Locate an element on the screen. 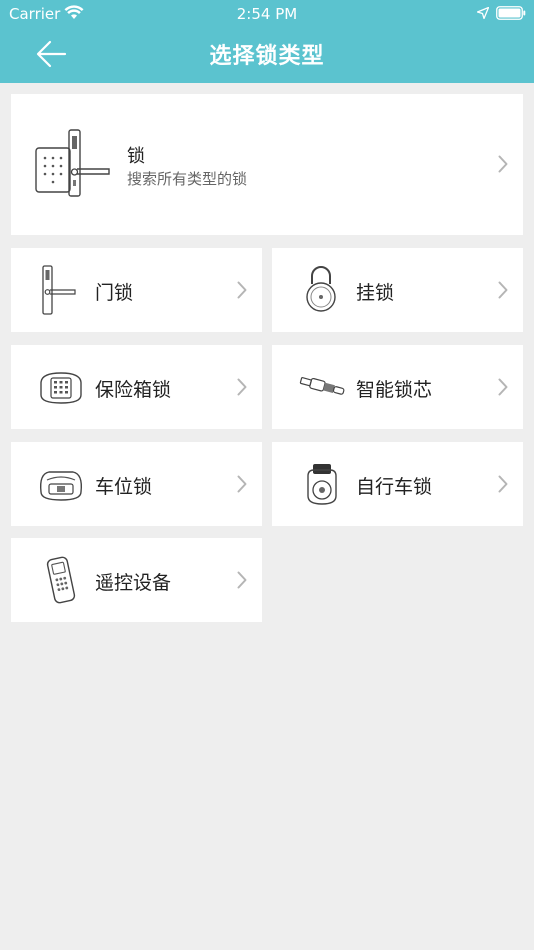 The width and height of the screenshot is (534, 950). category-parking-lock: 车位锁 is located at coordinates (136, 484).